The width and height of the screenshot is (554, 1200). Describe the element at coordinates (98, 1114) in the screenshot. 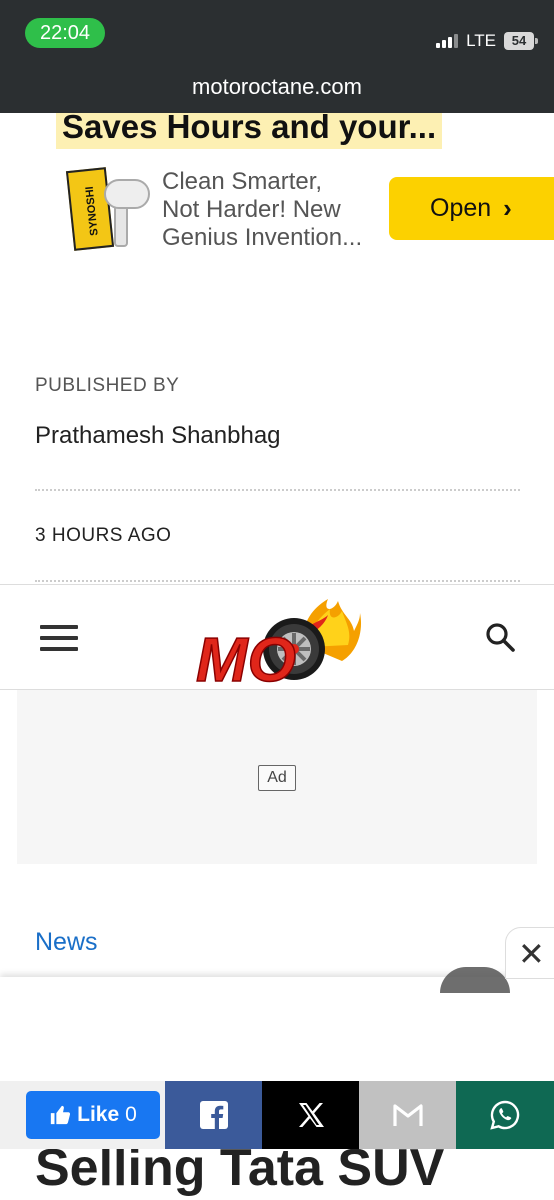

I see `like-label: Like` at that location.